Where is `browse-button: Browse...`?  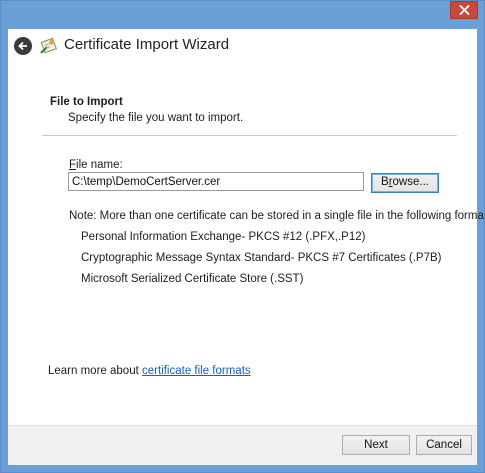
browse-button: Browse... is located at coordinates (405, 183).